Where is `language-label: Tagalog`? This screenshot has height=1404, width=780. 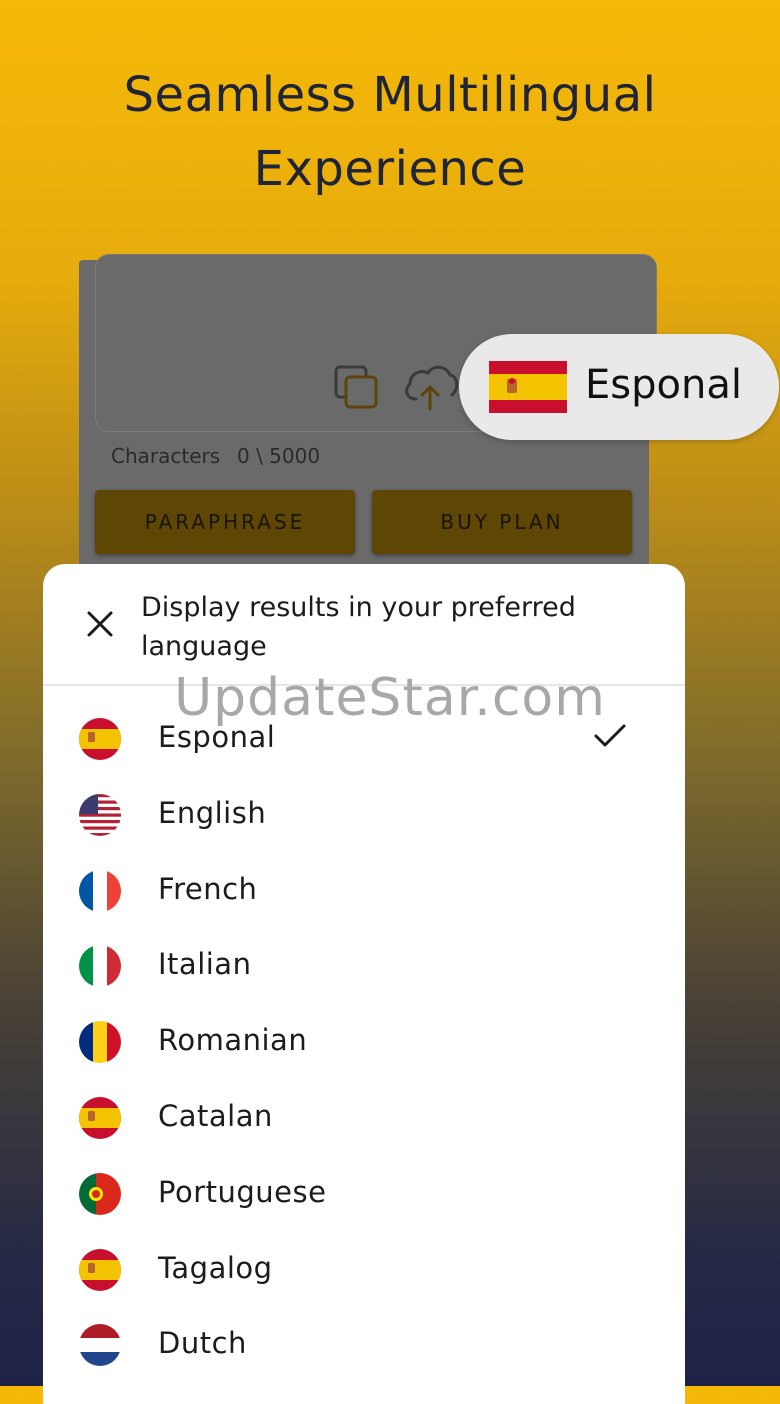 language-label: Tagalog is located at coordinates (215, 1267).